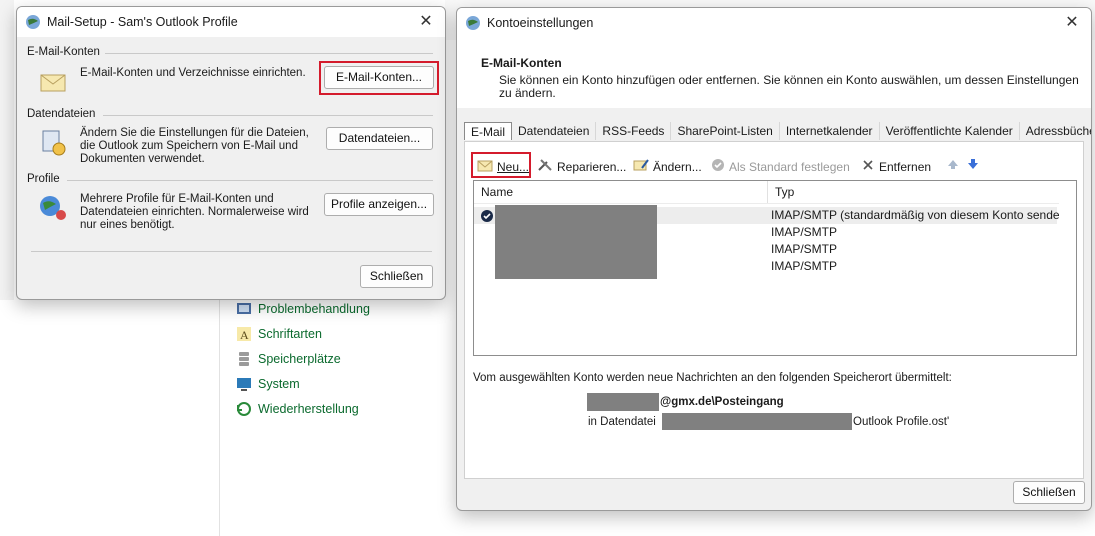  I want to click on bg-item-label: Problembehandlung, so click(314, 309).